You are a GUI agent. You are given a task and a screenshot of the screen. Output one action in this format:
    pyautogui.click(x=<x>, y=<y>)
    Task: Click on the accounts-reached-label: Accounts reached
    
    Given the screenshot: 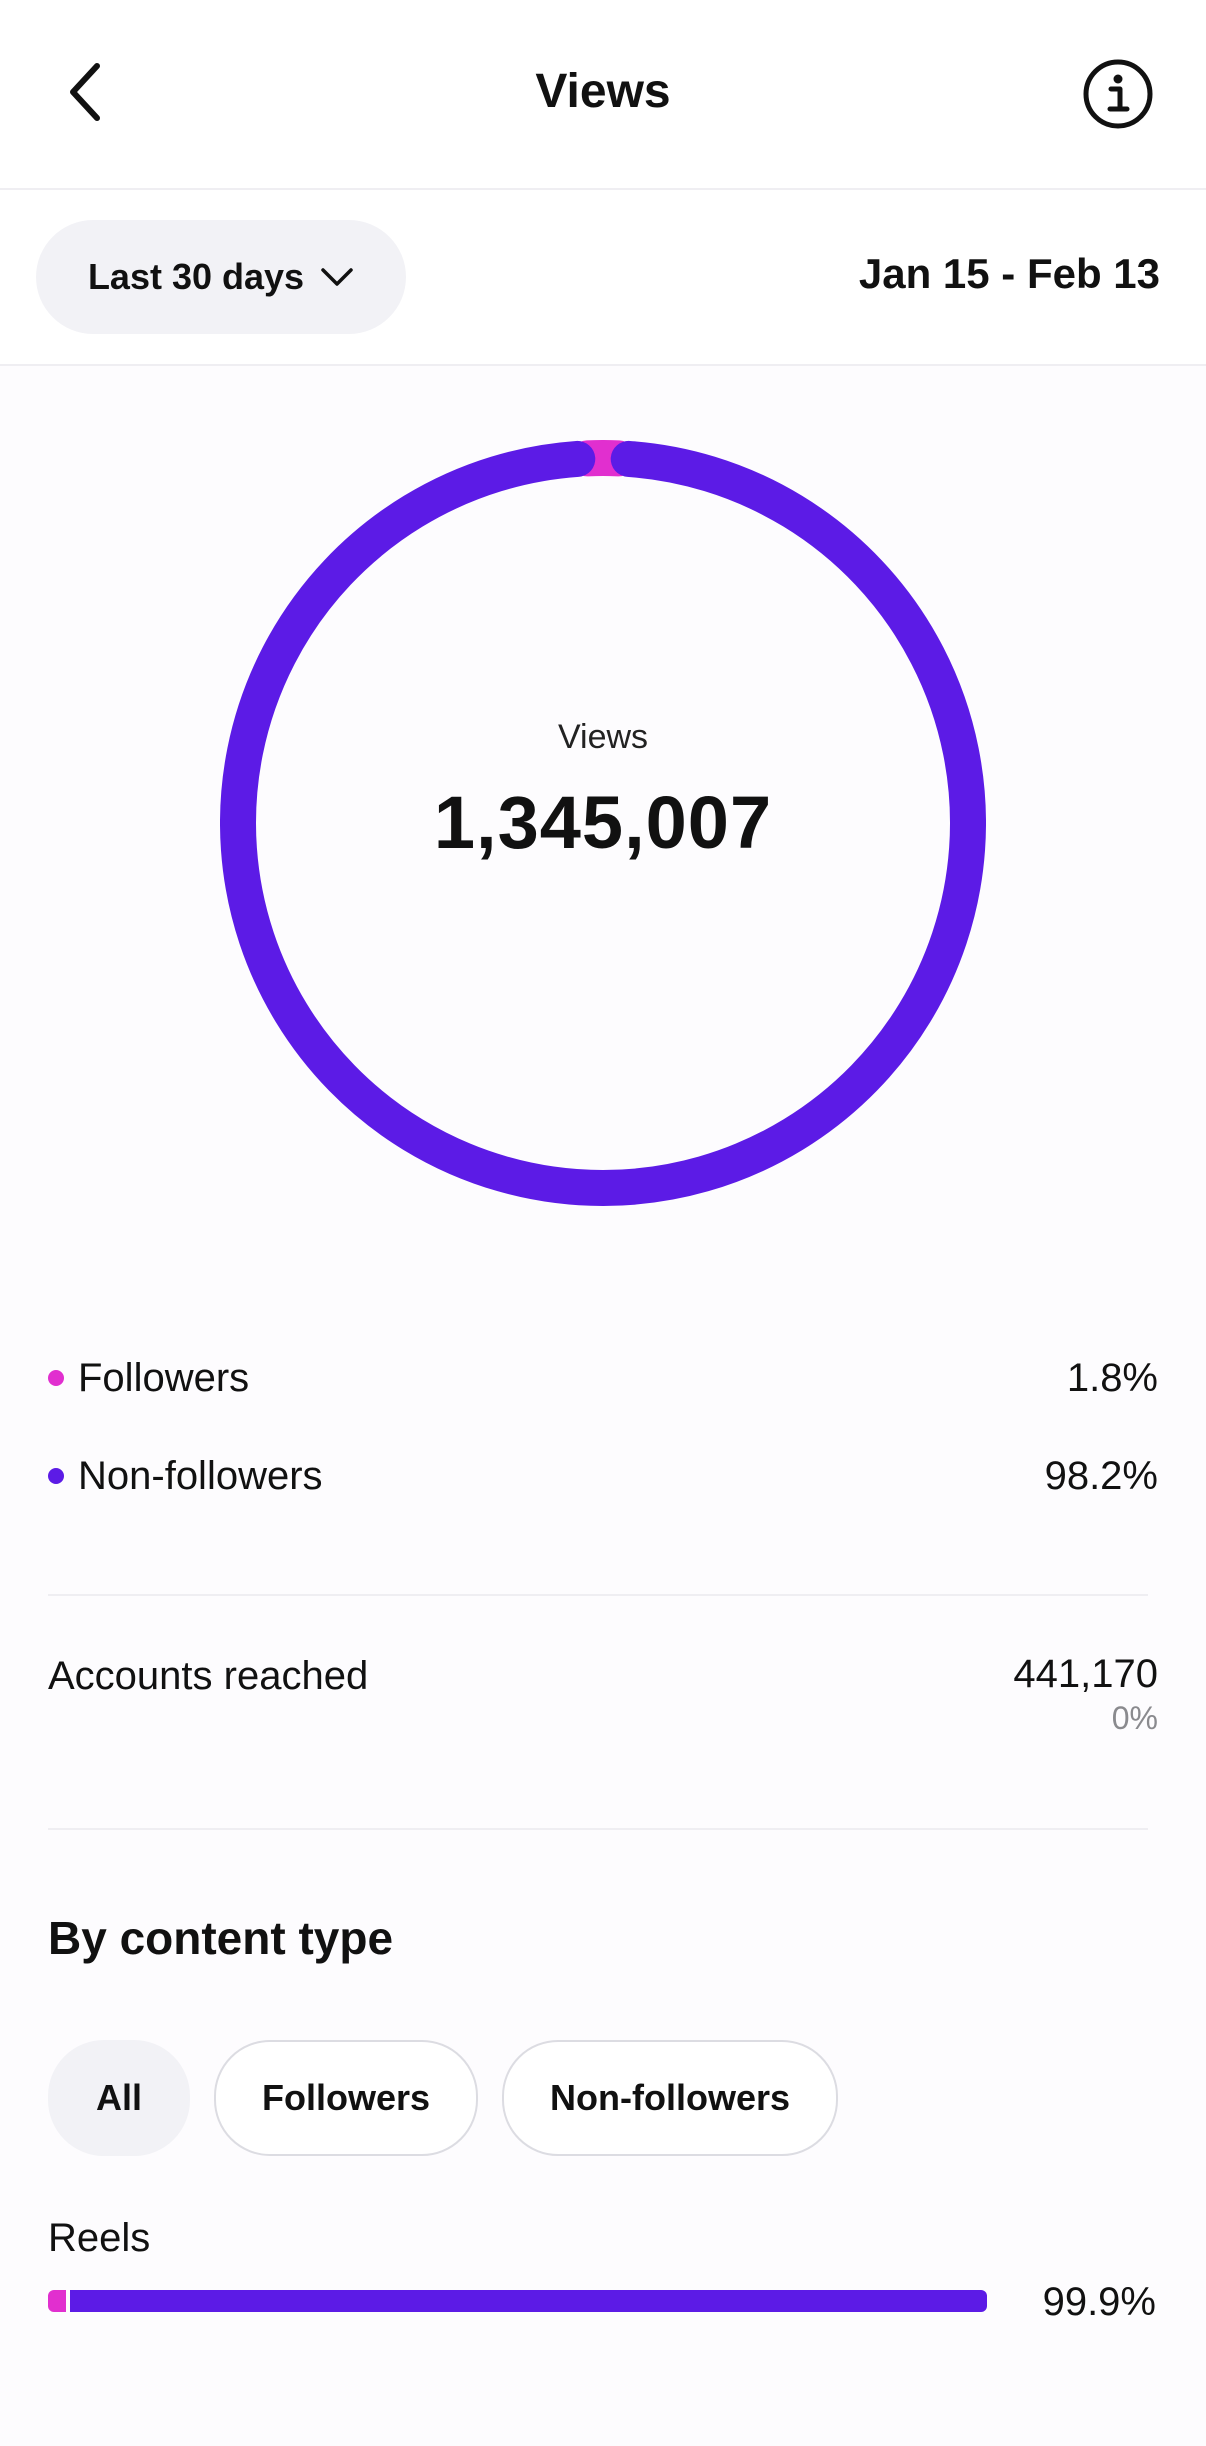 What is the action you would take?
    pyautogui.click(x=208, y=1676)
    